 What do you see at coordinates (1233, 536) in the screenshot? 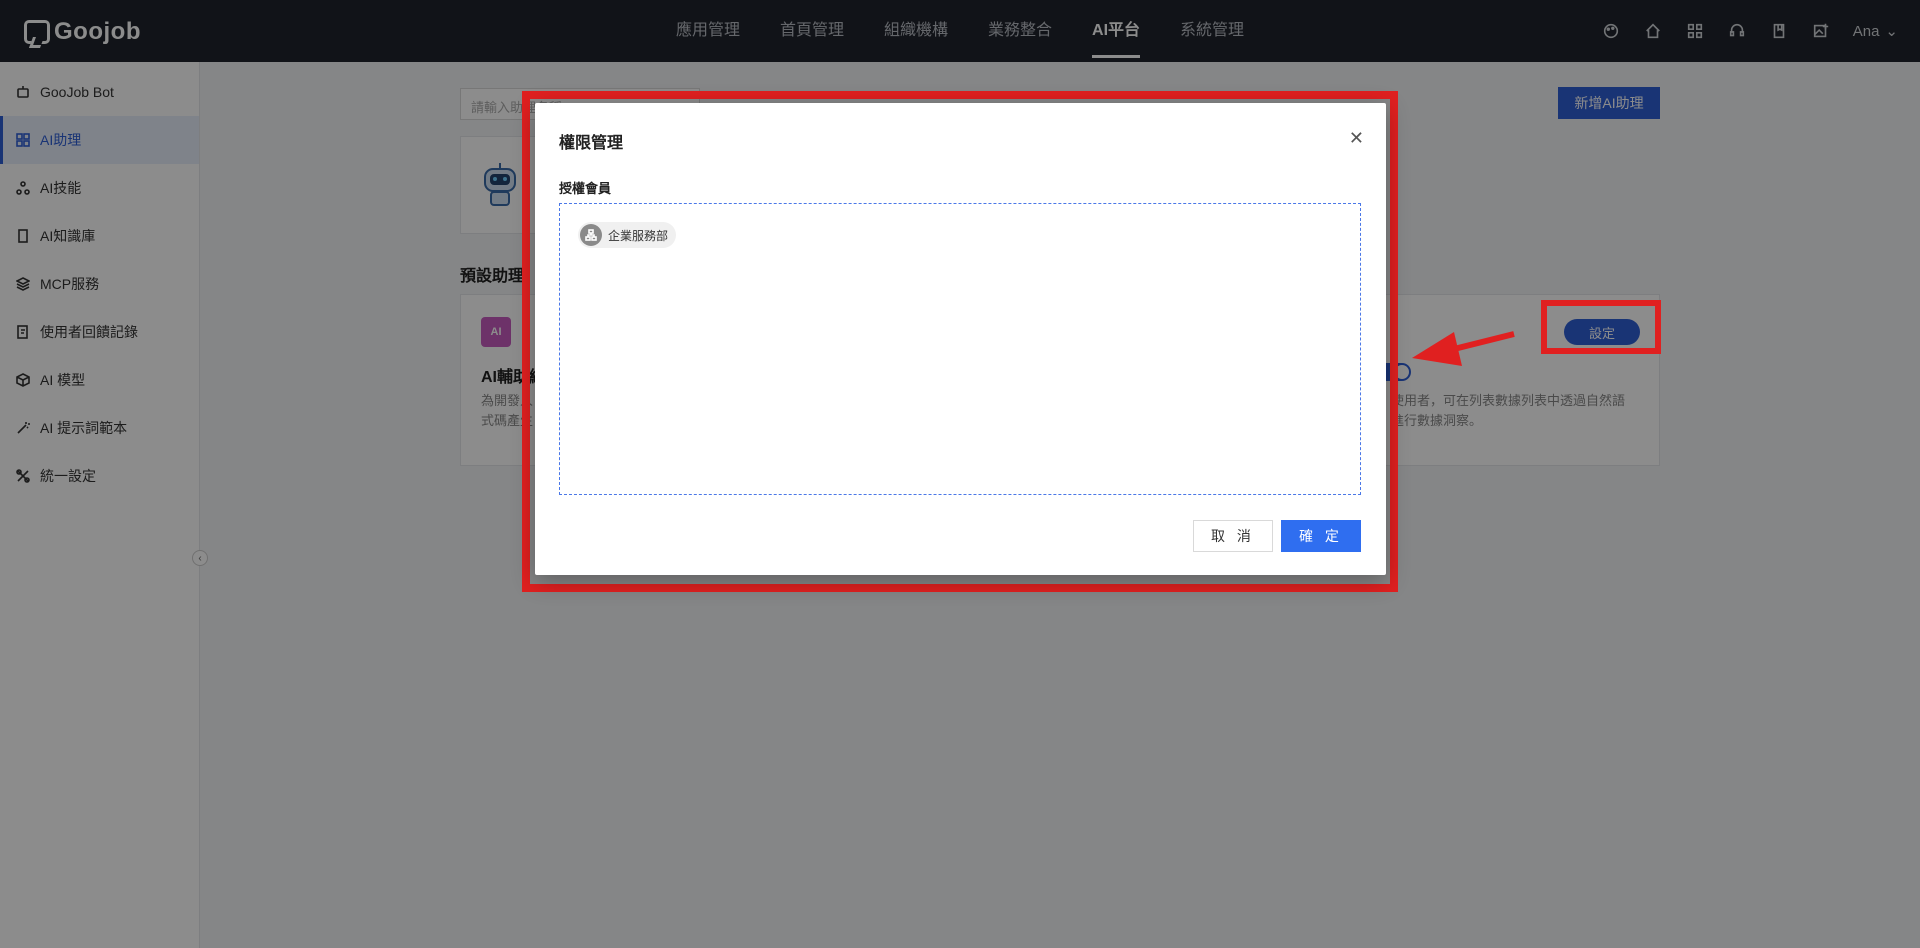
I see `cancel-button: 取 消` at bounding box center [1233, 536].